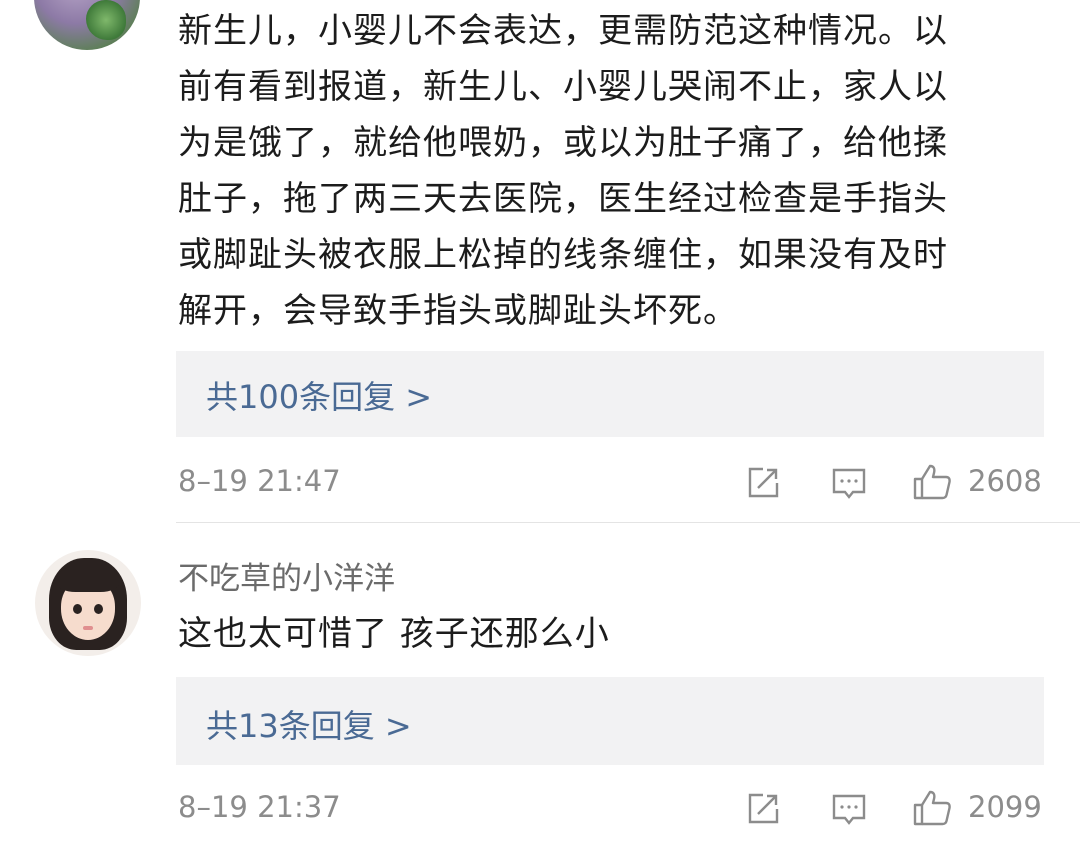 Image resolution: width=1080 pixels, height=854 pixels. What do you see at coordinates (628, 522) in the screenshot?
I see `comment-divider` at bounding box center [628, 522].